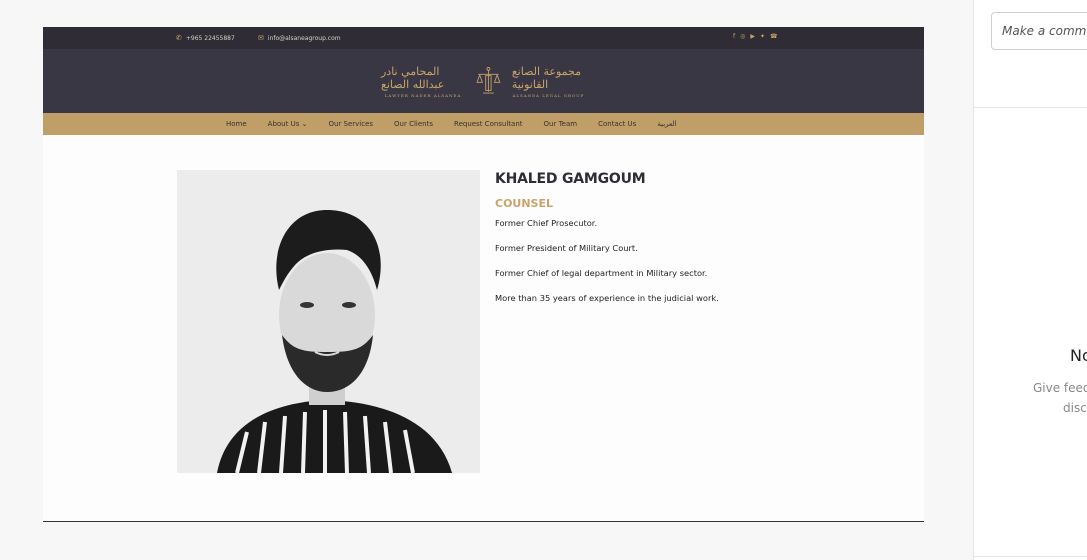  I want to click on phone-number: +965 22455887, so click(210, 38).